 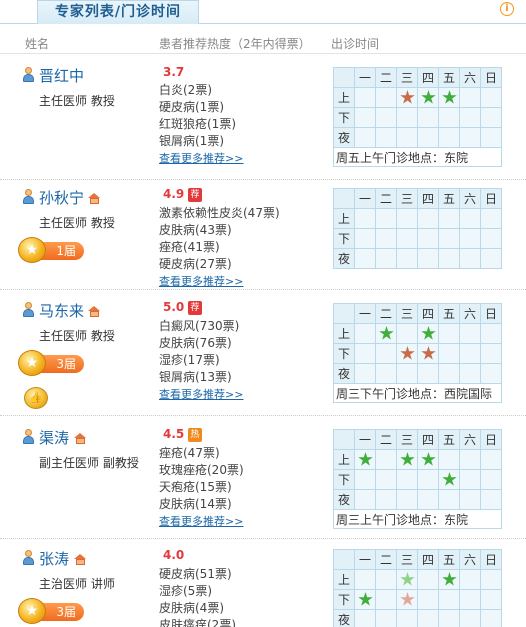 I want to click on score: 5.0, so click(x=174, y=307).